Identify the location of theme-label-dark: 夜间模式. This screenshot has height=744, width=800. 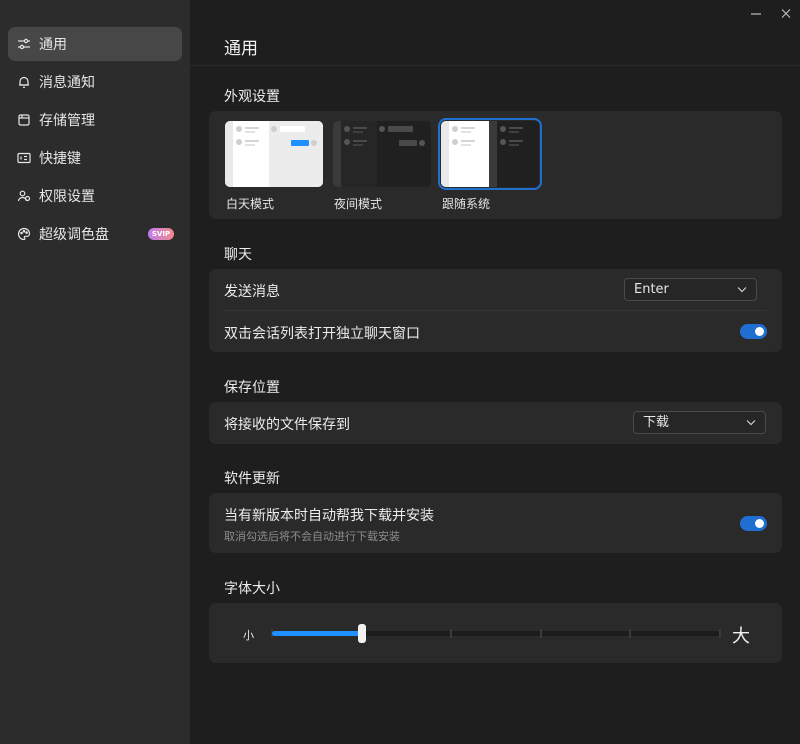
(358, 204).